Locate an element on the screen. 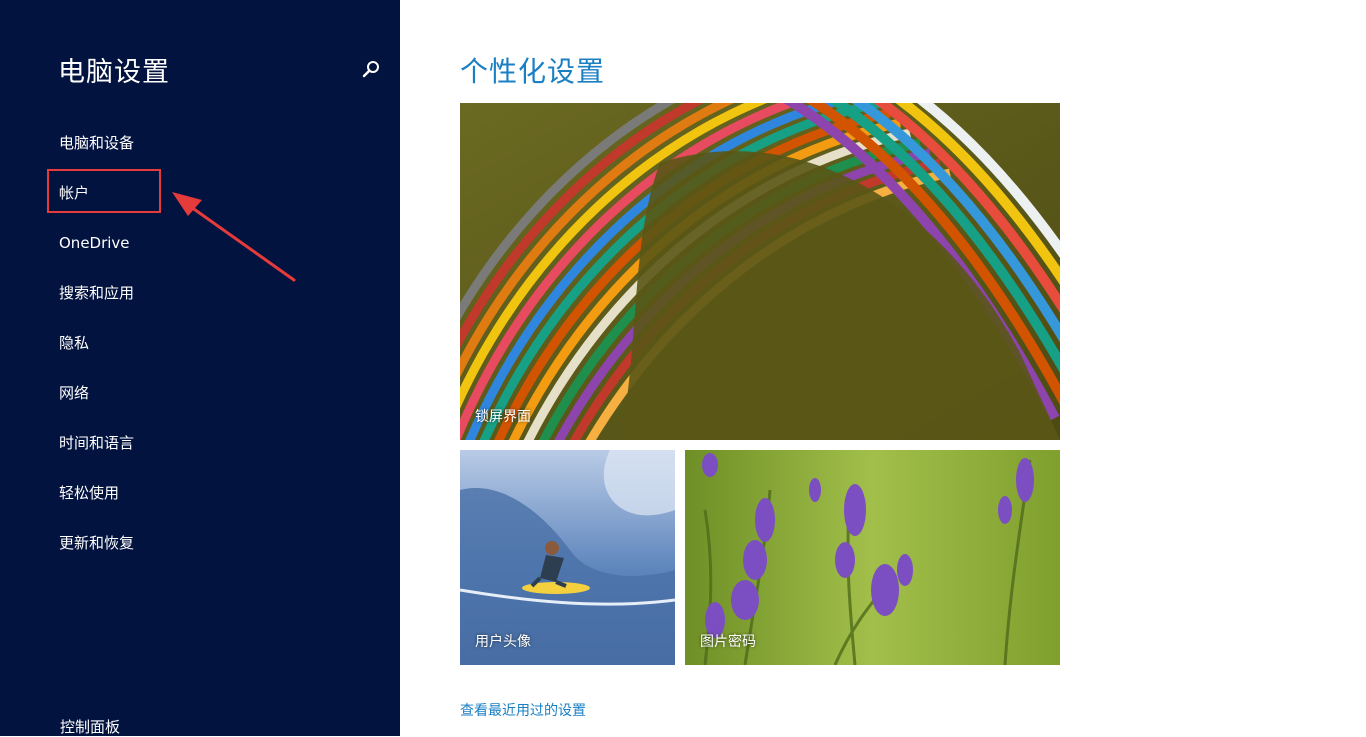  picture-password-tile: 图片密码 is located at coordinates (872, 557).